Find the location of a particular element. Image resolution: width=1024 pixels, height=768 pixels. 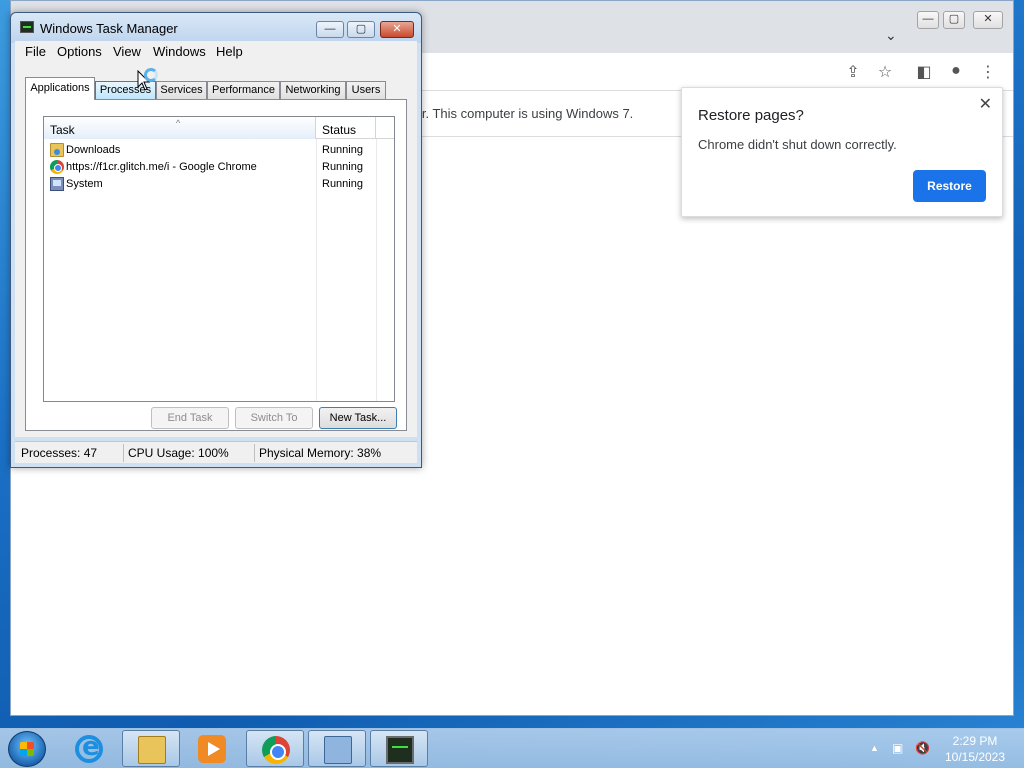

start-button is located at coordinates (27, 749).